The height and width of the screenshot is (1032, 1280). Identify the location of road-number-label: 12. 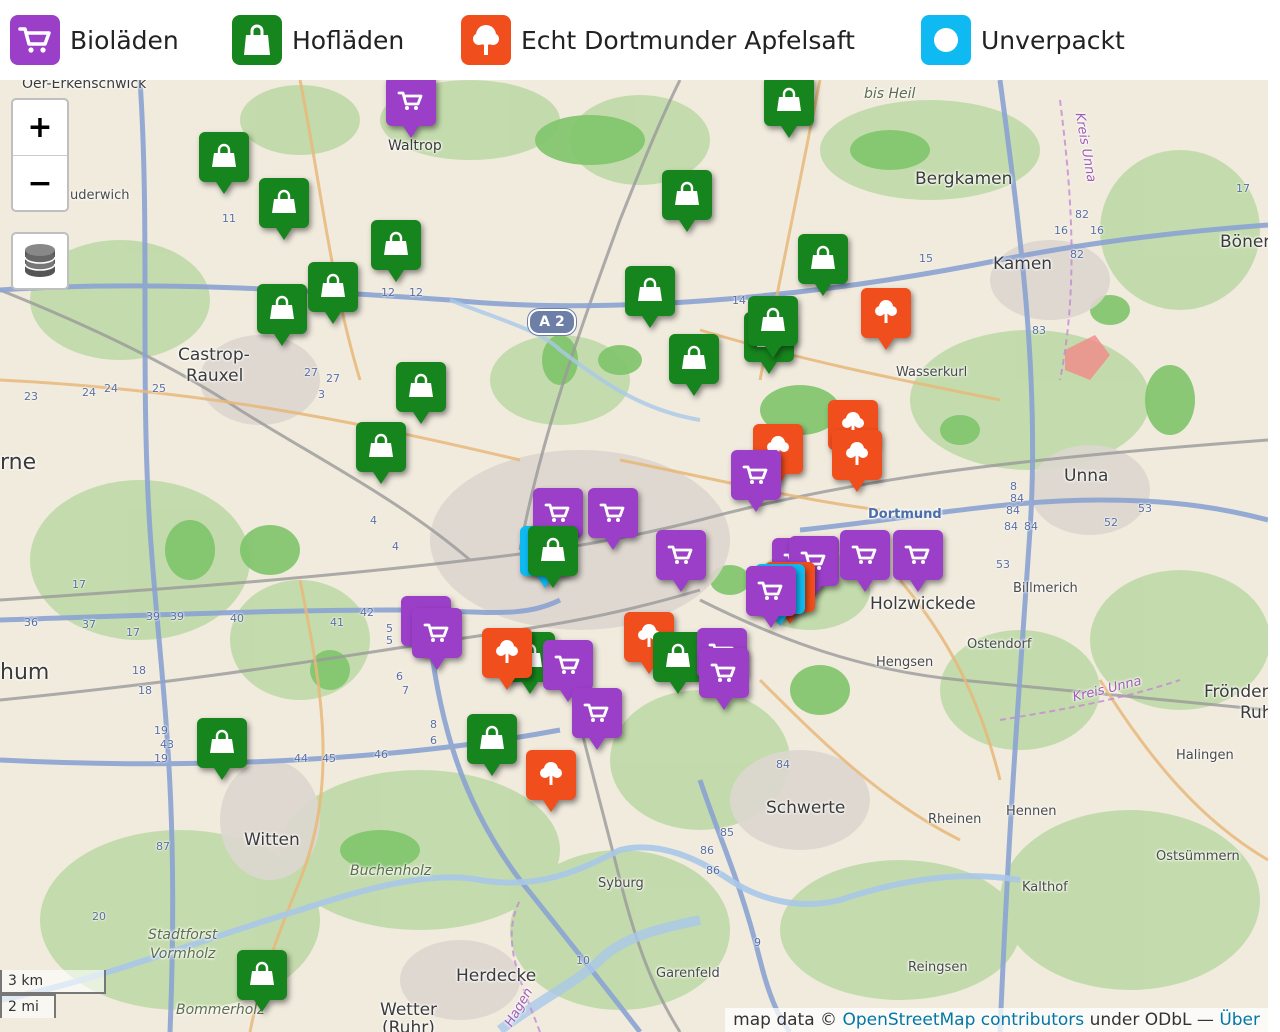
(416, 292).